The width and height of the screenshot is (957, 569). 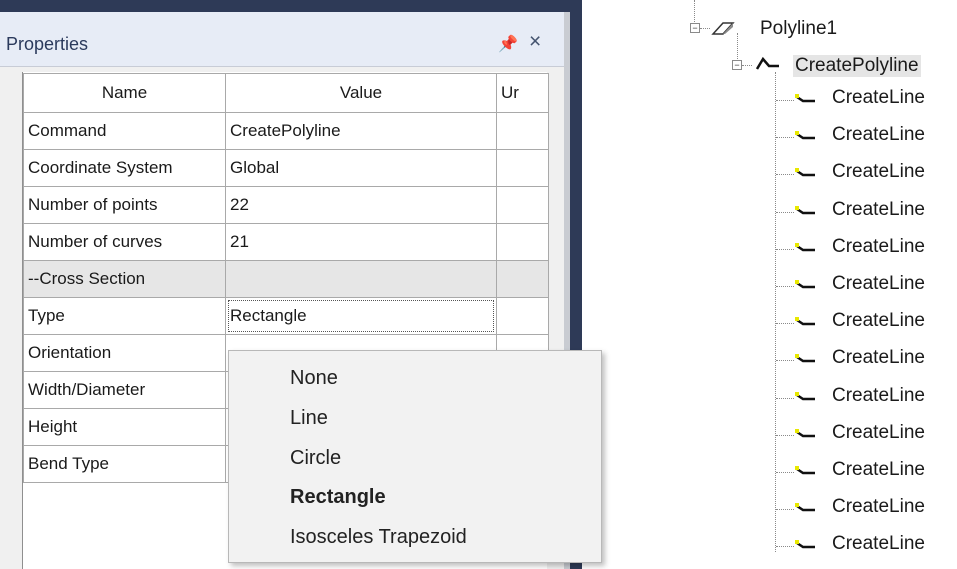 I want to click on property-value: CreatePolyline, so click(x=361, y=131).